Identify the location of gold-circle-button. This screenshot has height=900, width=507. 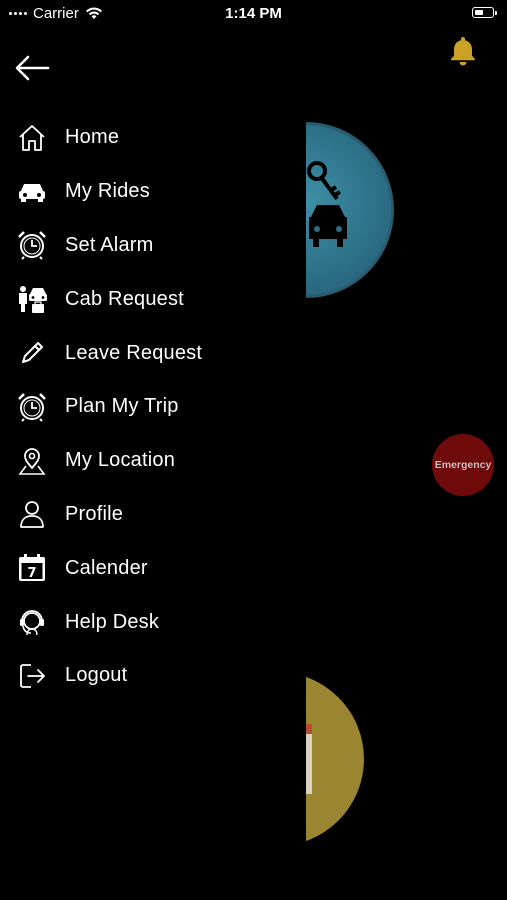
(335, 759).